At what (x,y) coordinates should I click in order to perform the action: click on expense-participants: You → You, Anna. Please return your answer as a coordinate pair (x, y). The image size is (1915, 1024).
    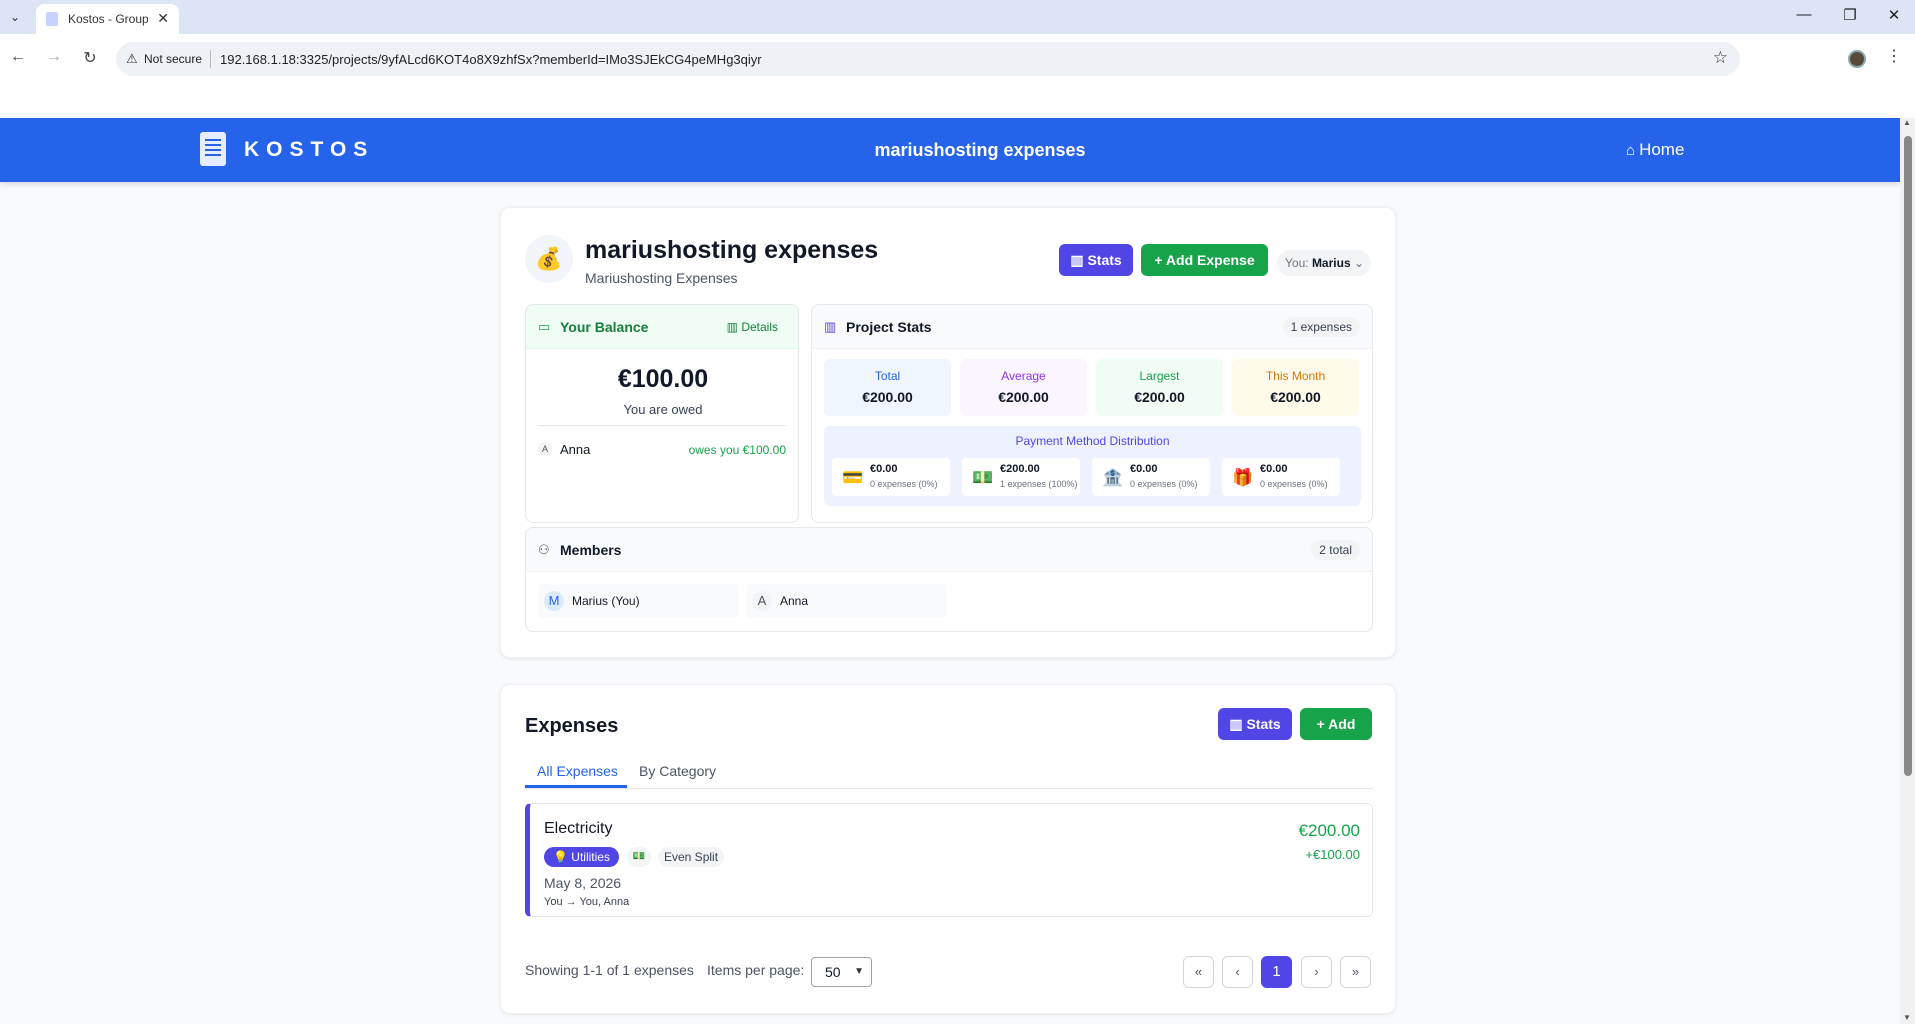
    Looking at the image, I should click on (587, 902).